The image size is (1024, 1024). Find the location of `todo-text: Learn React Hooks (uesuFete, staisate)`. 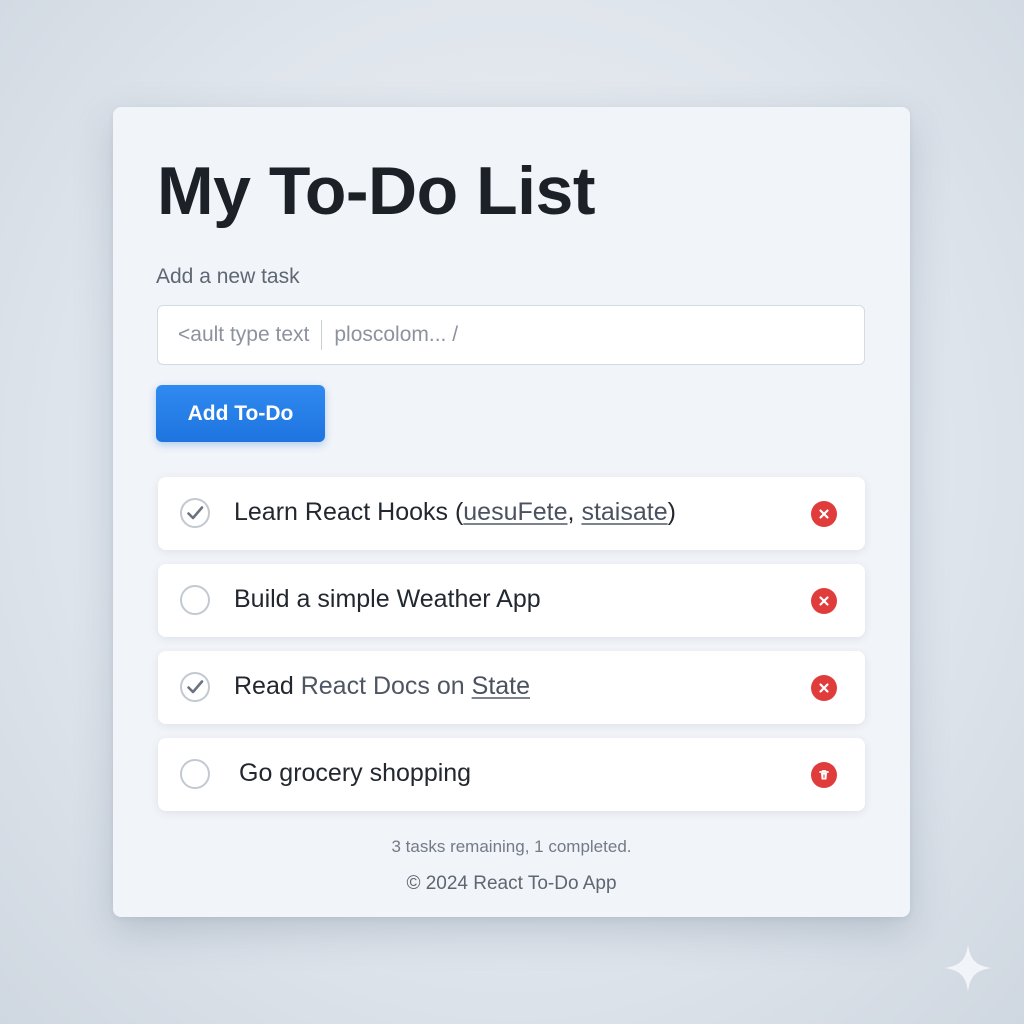

todo-text: Learn React Hooks (uesuFete, staisate) is located at coordinates (455, 512).